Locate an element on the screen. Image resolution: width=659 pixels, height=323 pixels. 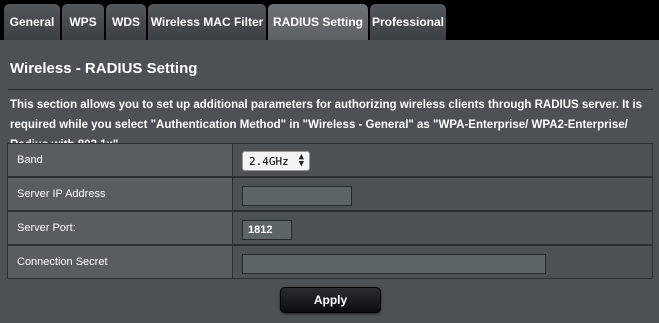
tab-wireless-mac-filter: Wireless MAC Filter is located at coordinates (207, 22).